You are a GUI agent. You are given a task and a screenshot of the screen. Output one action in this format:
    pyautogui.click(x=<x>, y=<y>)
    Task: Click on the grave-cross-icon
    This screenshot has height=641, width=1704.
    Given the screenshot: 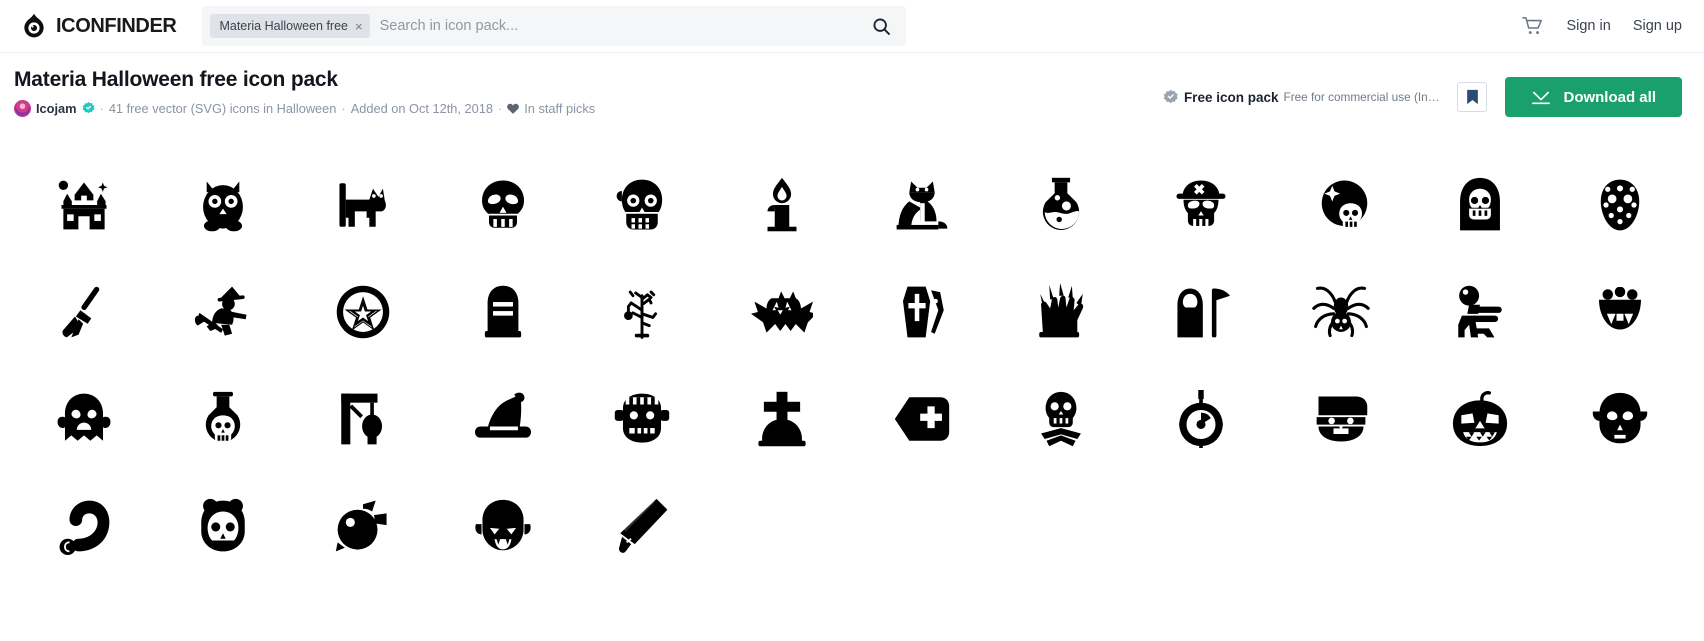 What is the action you would take?
    pyautogui.click(x=782, y=418)
    